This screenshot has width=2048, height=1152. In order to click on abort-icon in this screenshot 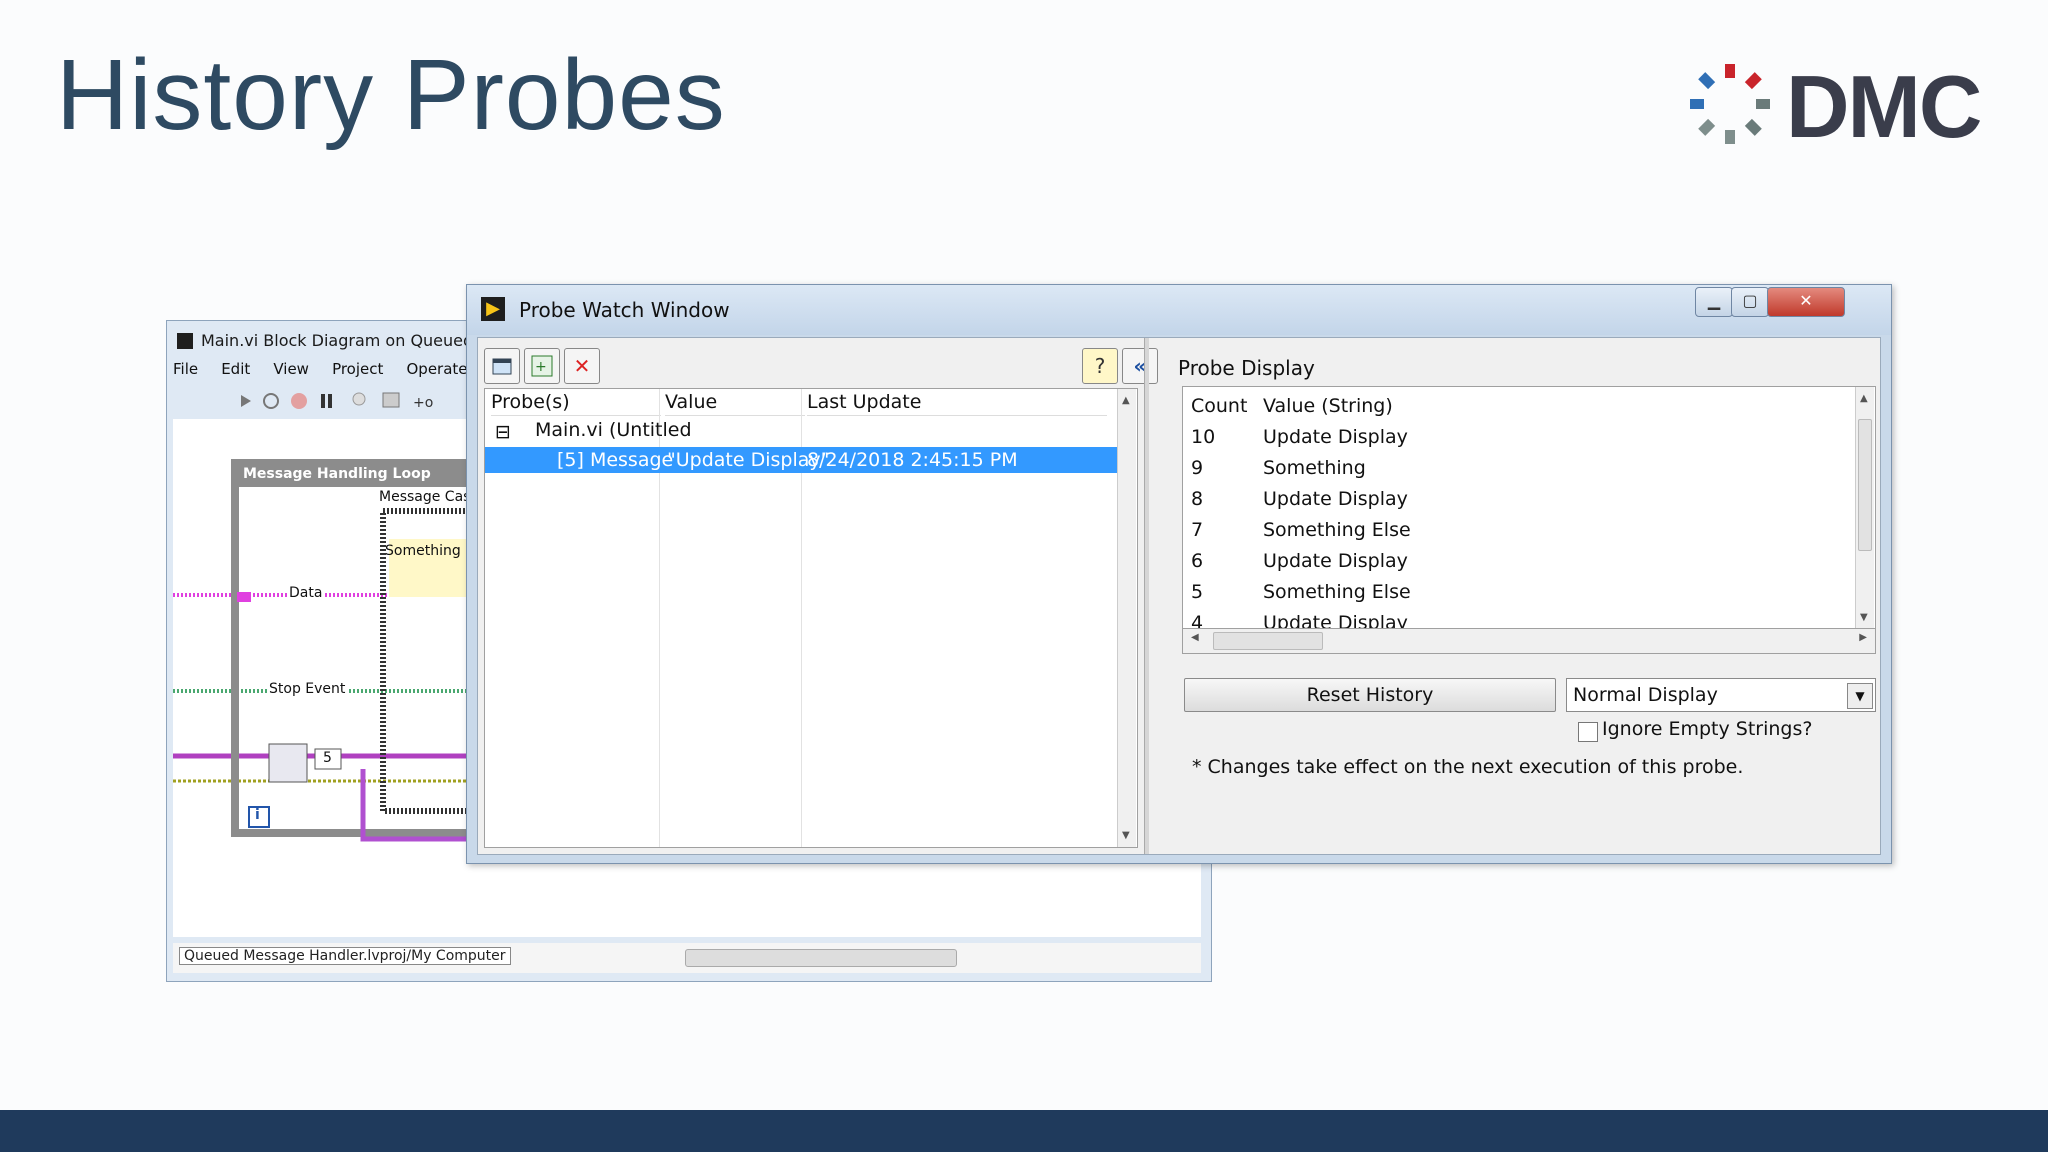, I will do `click(299, 401)`.